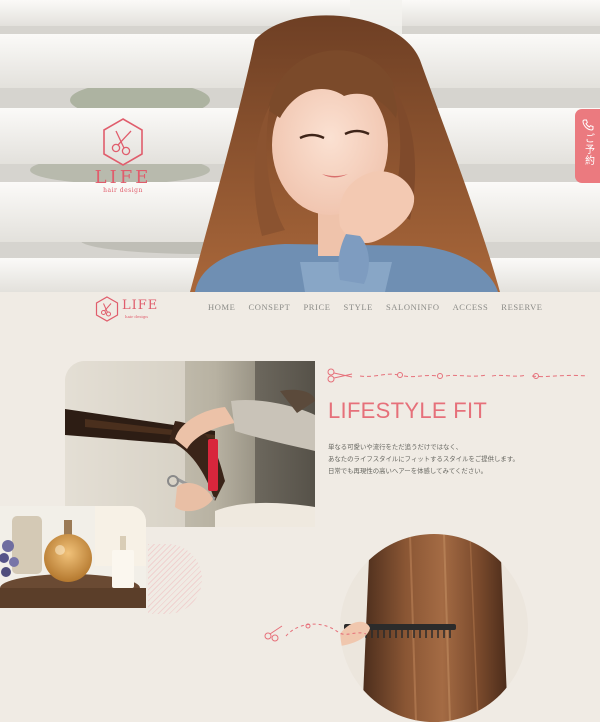 The width and height of the screenshot is (600, 722). Describe the element at coordinates (407, 471) in the screenshot. I see `description-line: 日常でも再現性の高いヘアーを体感してみてください。` at that location.